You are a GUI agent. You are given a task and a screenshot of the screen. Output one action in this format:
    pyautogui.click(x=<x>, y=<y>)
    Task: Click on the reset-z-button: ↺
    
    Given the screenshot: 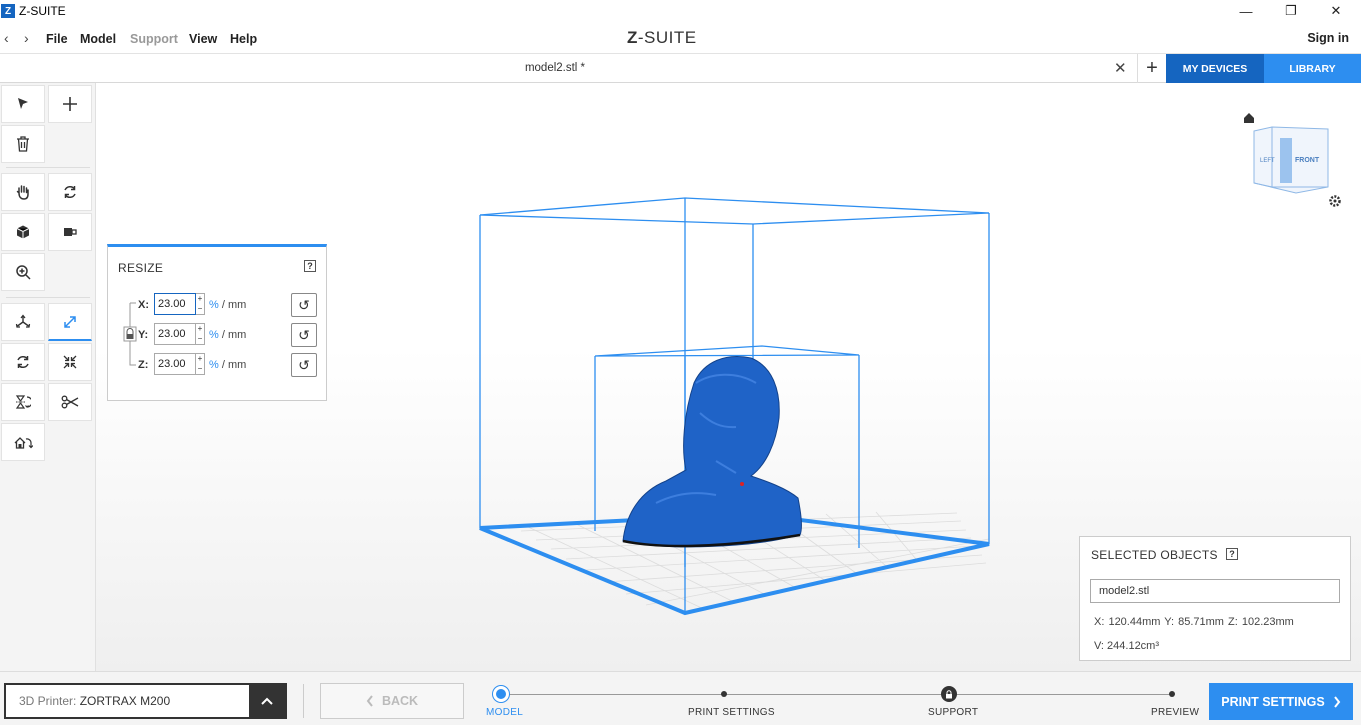 What is the action you would take?
    pyautogui.click(x=304, y=365)
    